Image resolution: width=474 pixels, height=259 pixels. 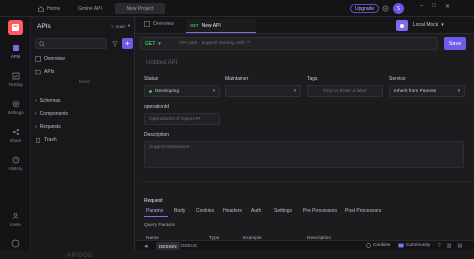 I want to click on status-select: Developing ▾, so click(x=182, y=91).